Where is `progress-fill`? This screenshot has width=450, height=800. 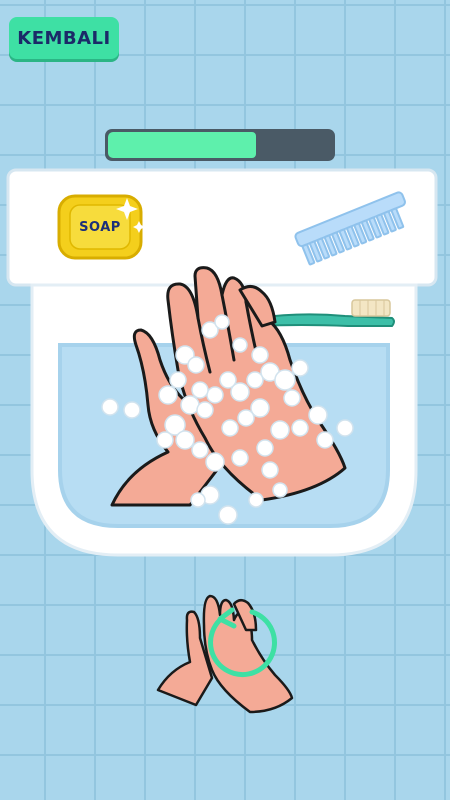
progress-fill is located at coordinates (182, 145).